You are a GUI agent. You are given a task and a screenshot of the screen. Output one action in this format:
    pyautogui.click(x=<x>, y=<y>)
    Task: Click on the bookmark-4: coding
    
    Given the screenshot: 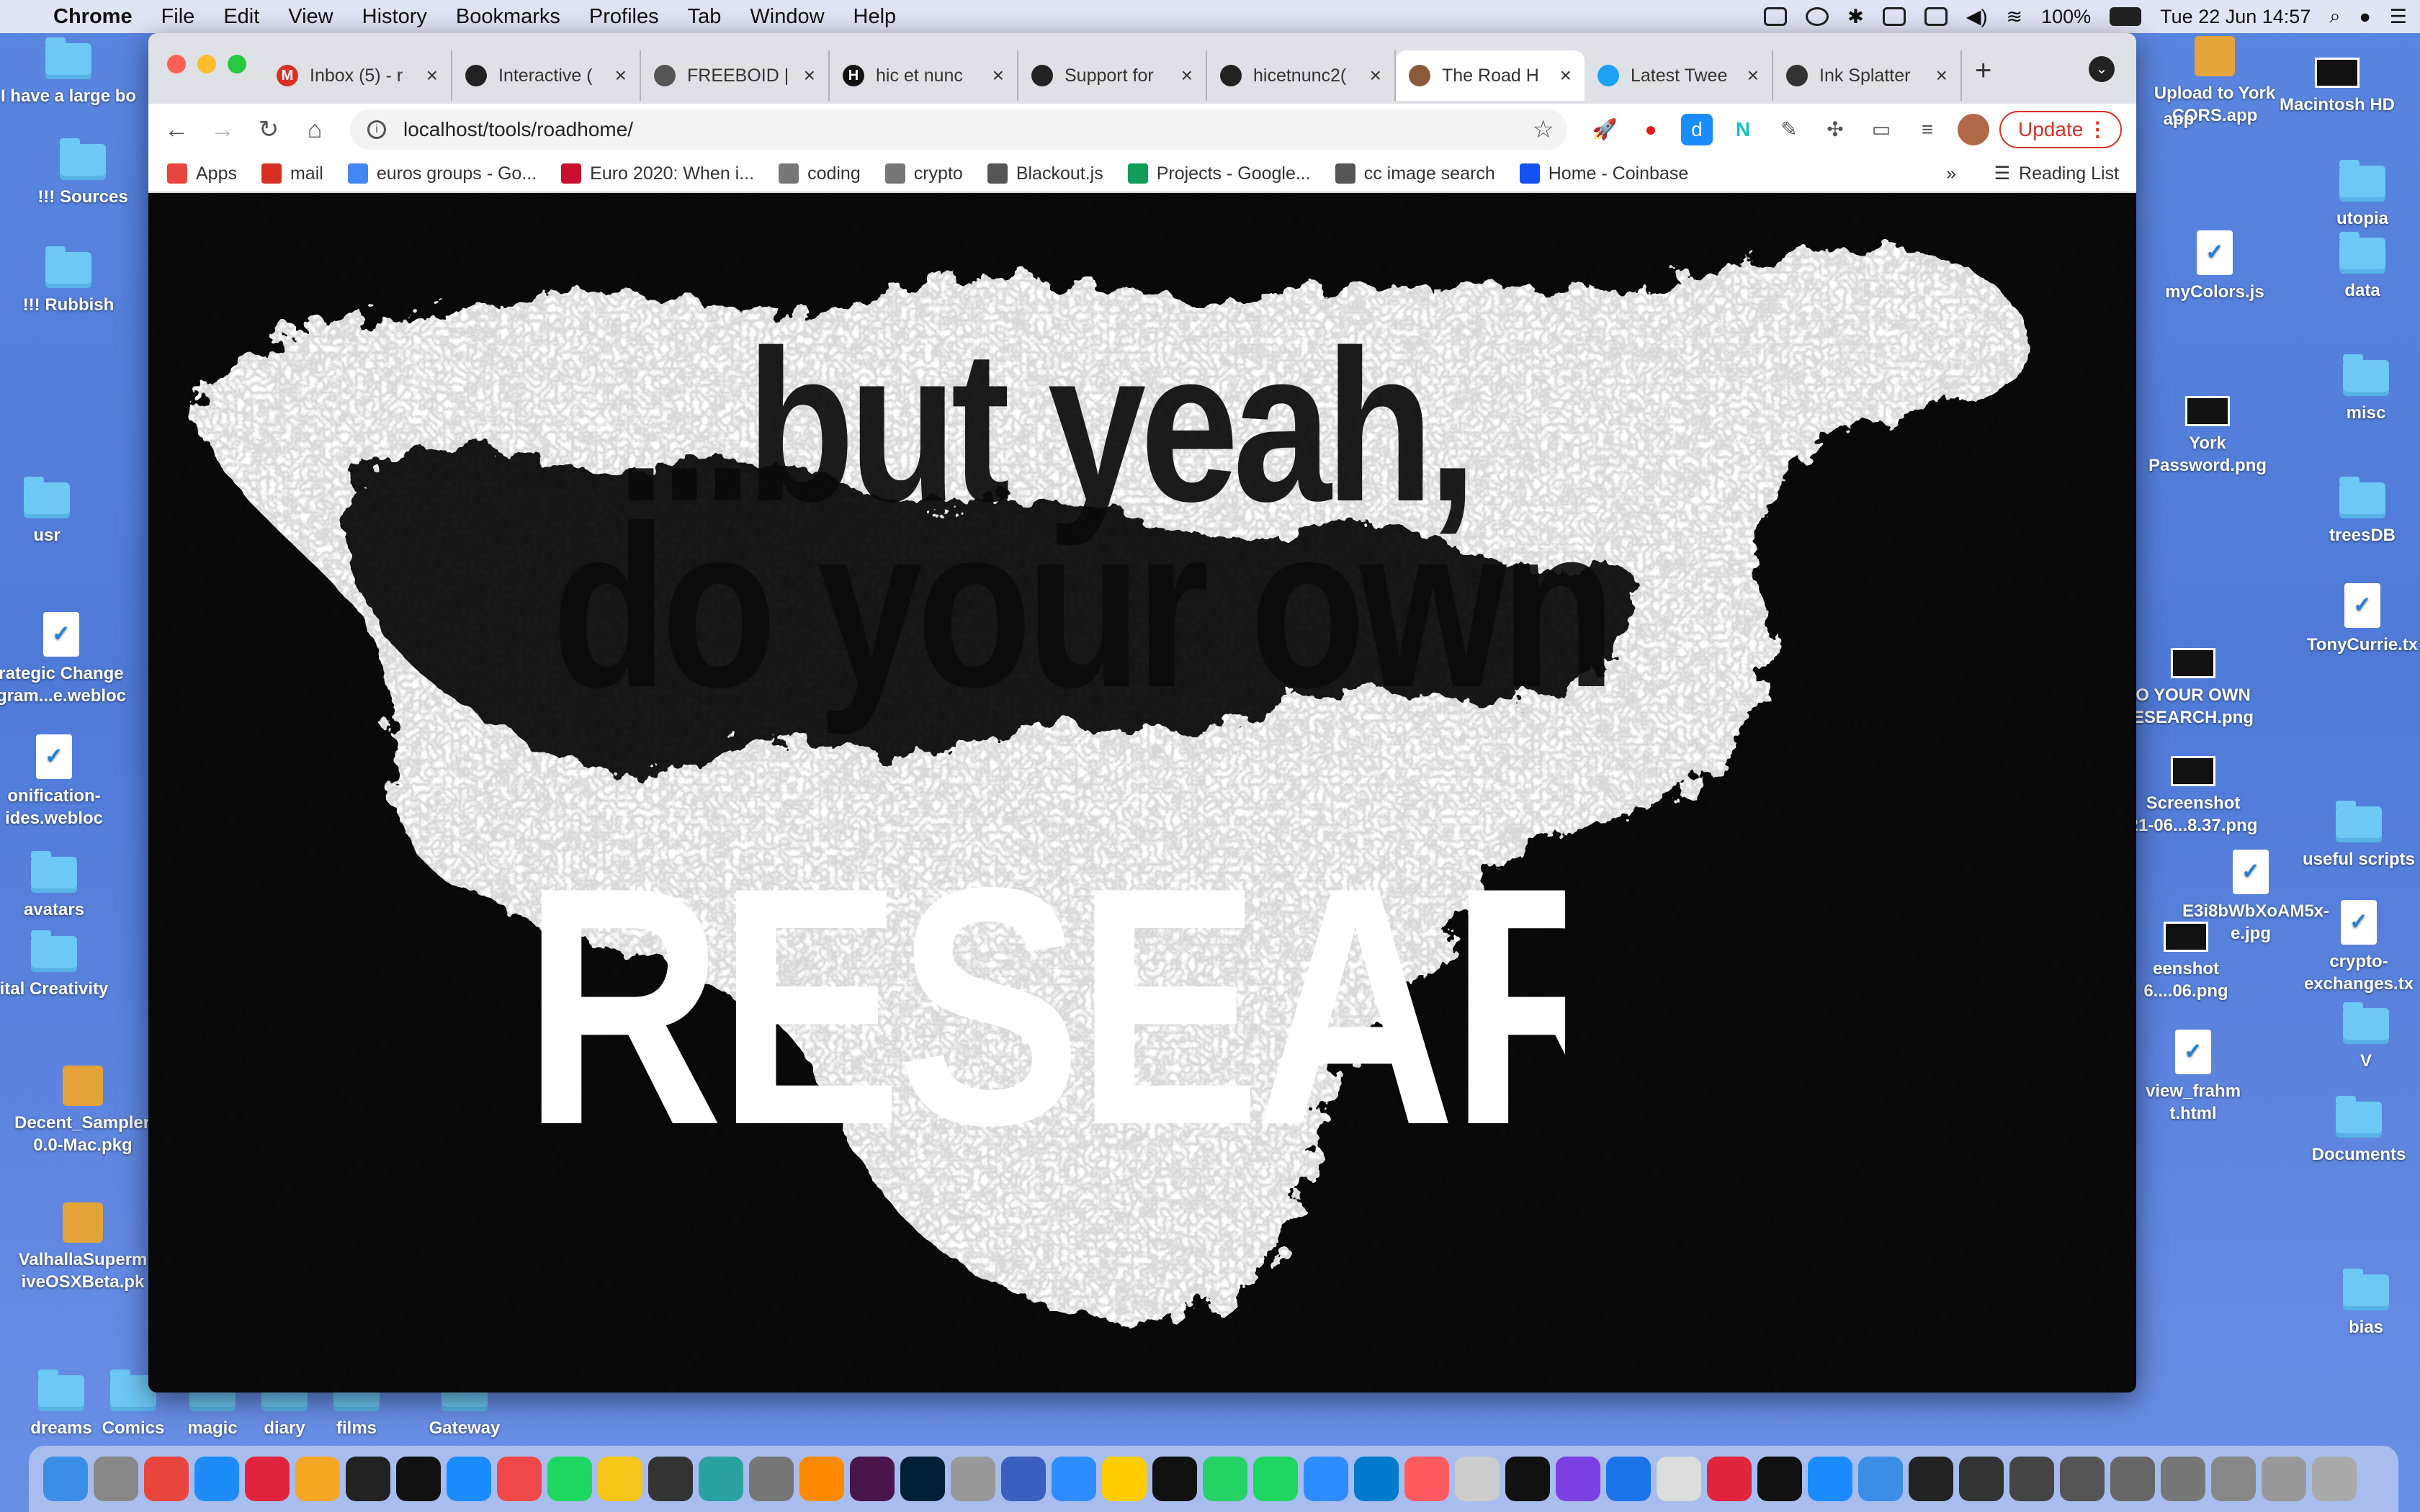 What is the action you would take?
    pyautogui.click(x=820, y=173)
    